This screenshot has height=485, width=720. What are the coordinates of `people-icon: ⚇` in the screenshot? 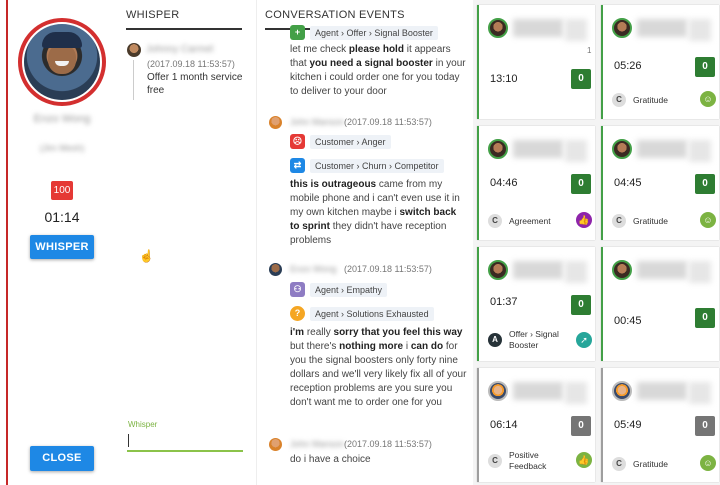 It's located at (297, 289).